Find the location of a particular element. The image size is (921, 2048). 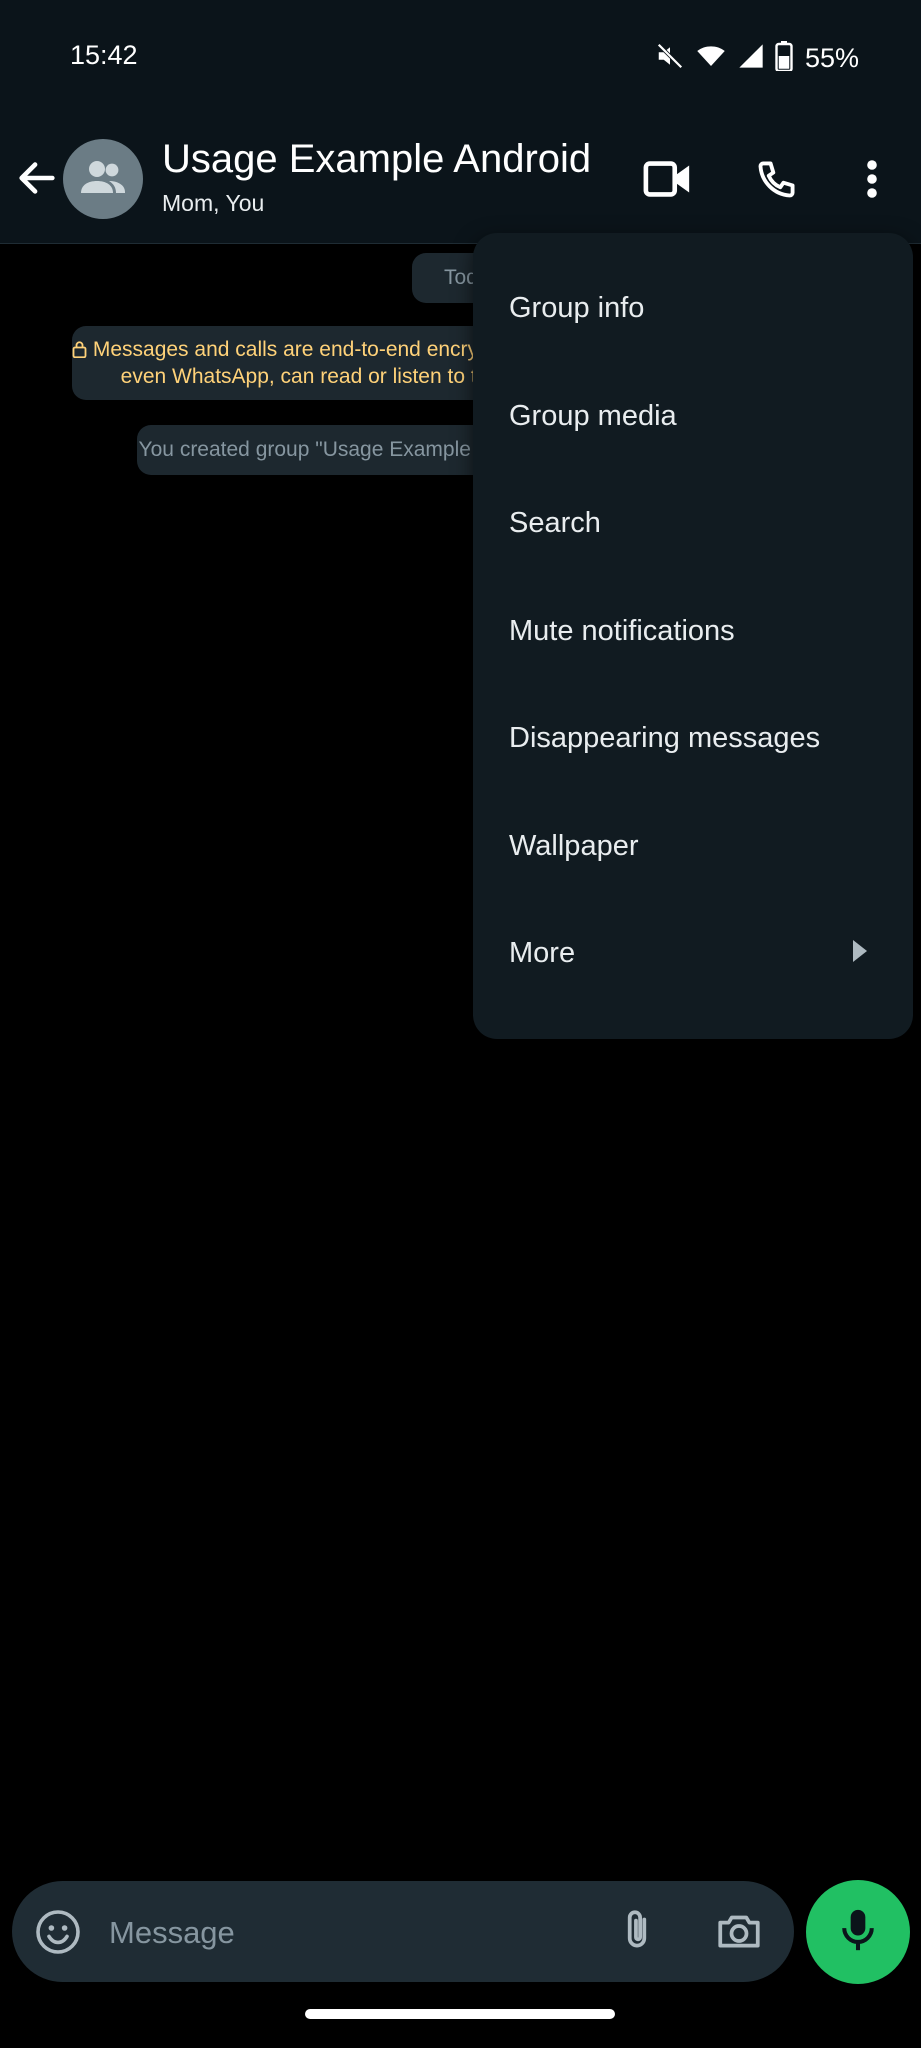

group-icon is located at coordinates (103, 179).